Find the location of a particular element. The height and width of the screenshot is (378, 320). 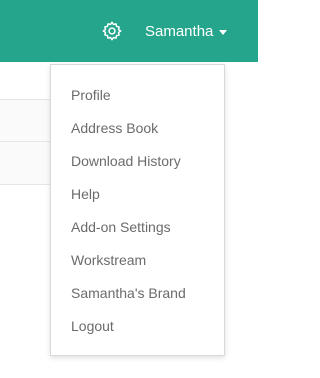

caret-down-icon is located at coordinates (223, 32).